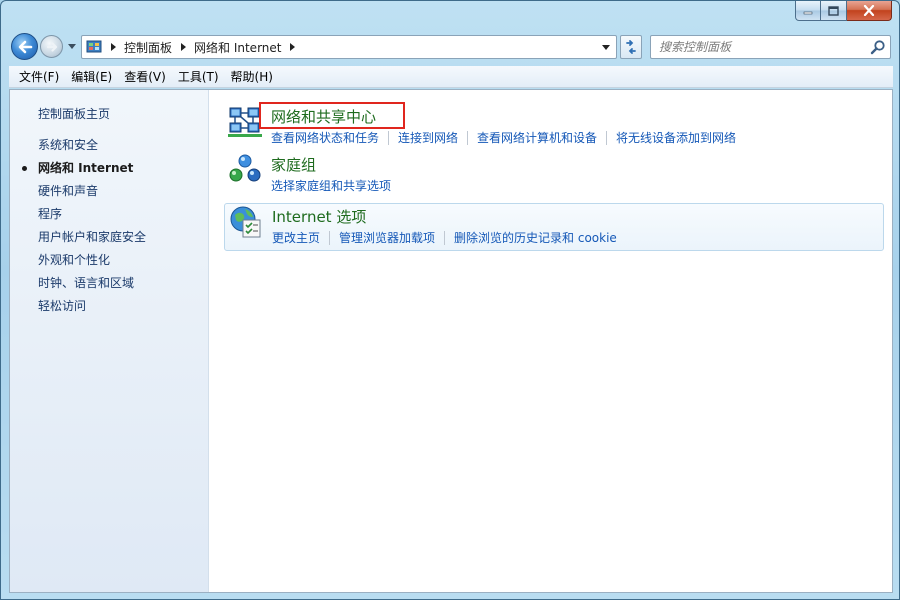  I want to click on back-button, so click(24, 46).